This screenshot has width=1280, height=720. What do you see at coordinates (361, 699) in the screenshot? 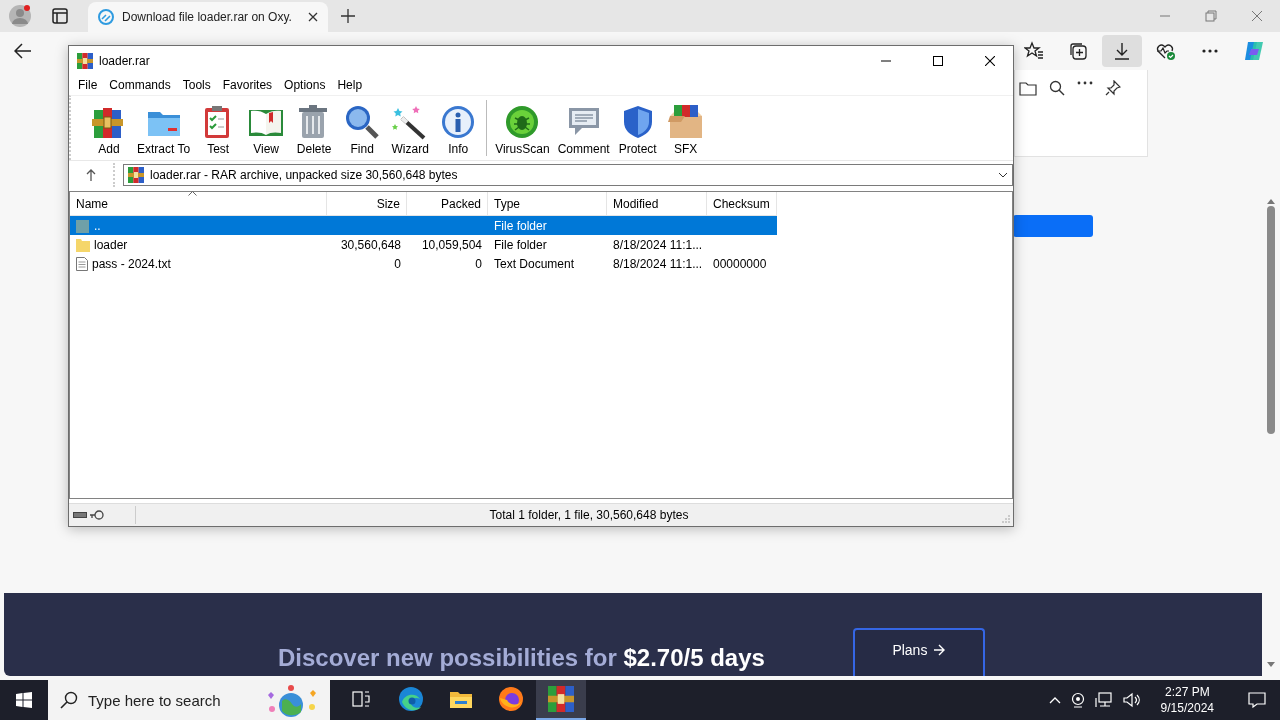
I see `task-view-icon` at bounding box center [361, 699].